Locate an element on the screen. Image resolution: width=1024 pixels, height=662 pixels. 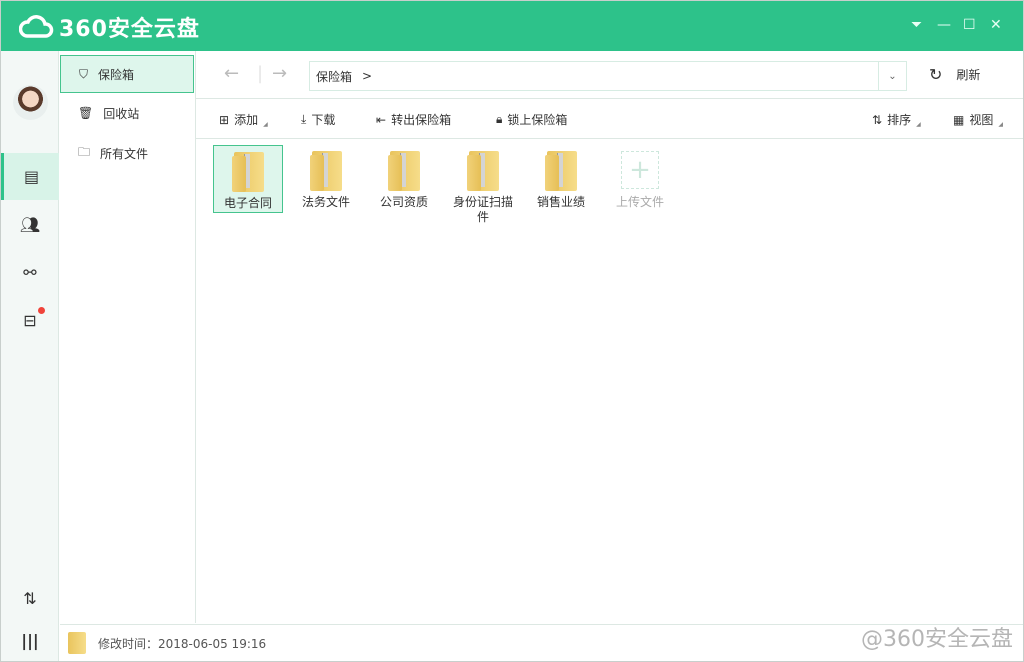
upload-file-button: + 上传文件 is located at coordinates (640, 179).